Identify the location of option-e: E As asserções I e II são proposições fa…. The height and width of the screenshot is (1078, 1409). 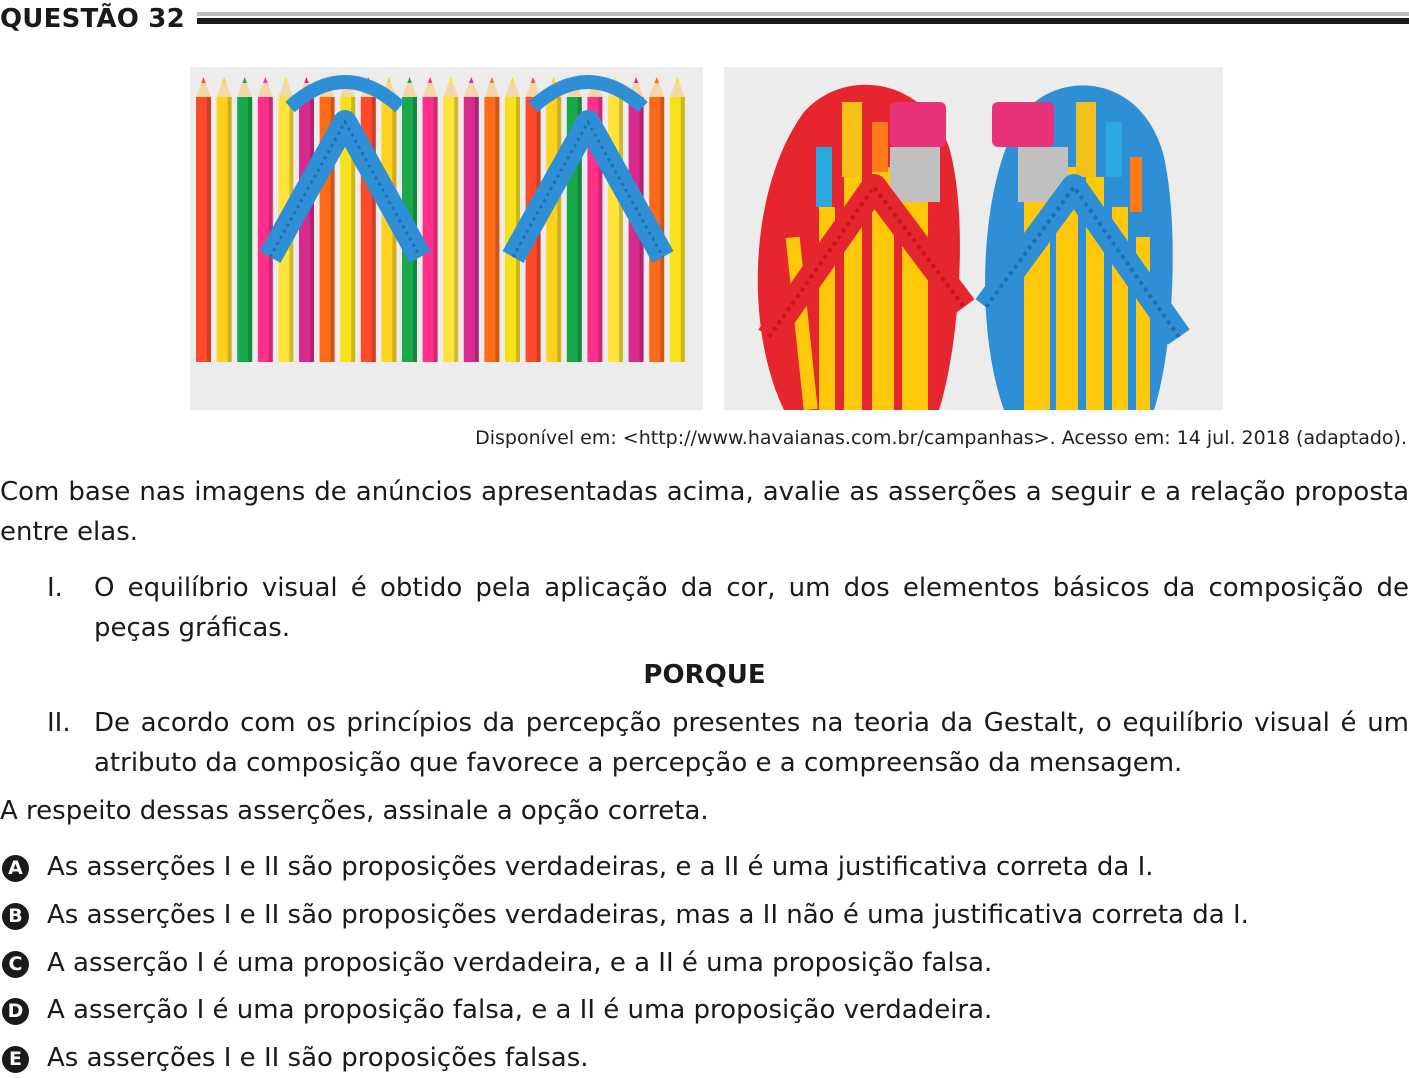
(704, 1058).